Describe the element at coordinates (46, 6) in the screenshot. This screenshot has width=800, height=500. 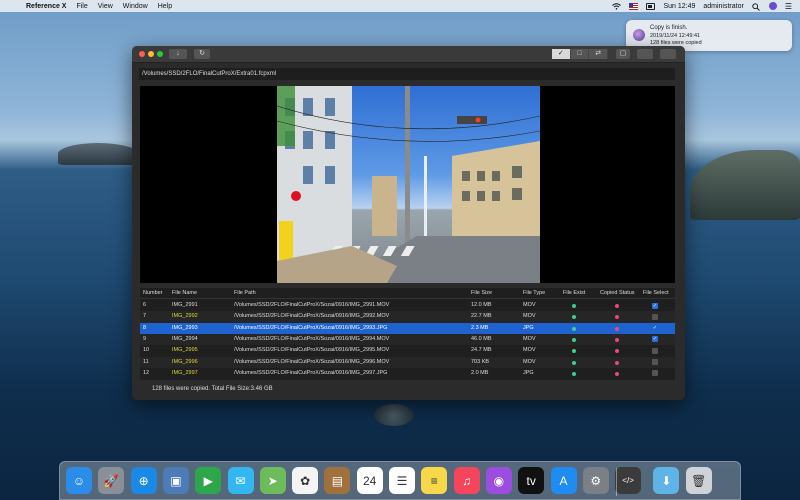
I see `menu-app-name: Reference X` at that location.